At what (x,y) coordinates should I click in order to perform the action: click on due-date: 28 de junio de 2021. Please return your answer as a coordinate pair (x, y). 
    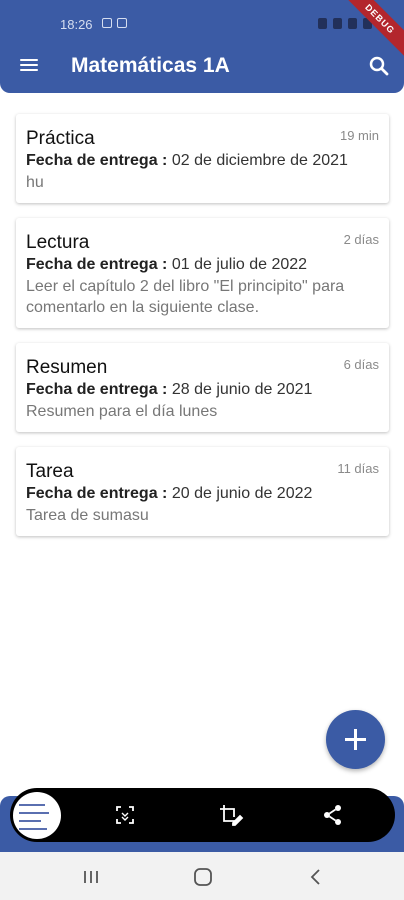
    Looking at the image, I should click on (242, 389).